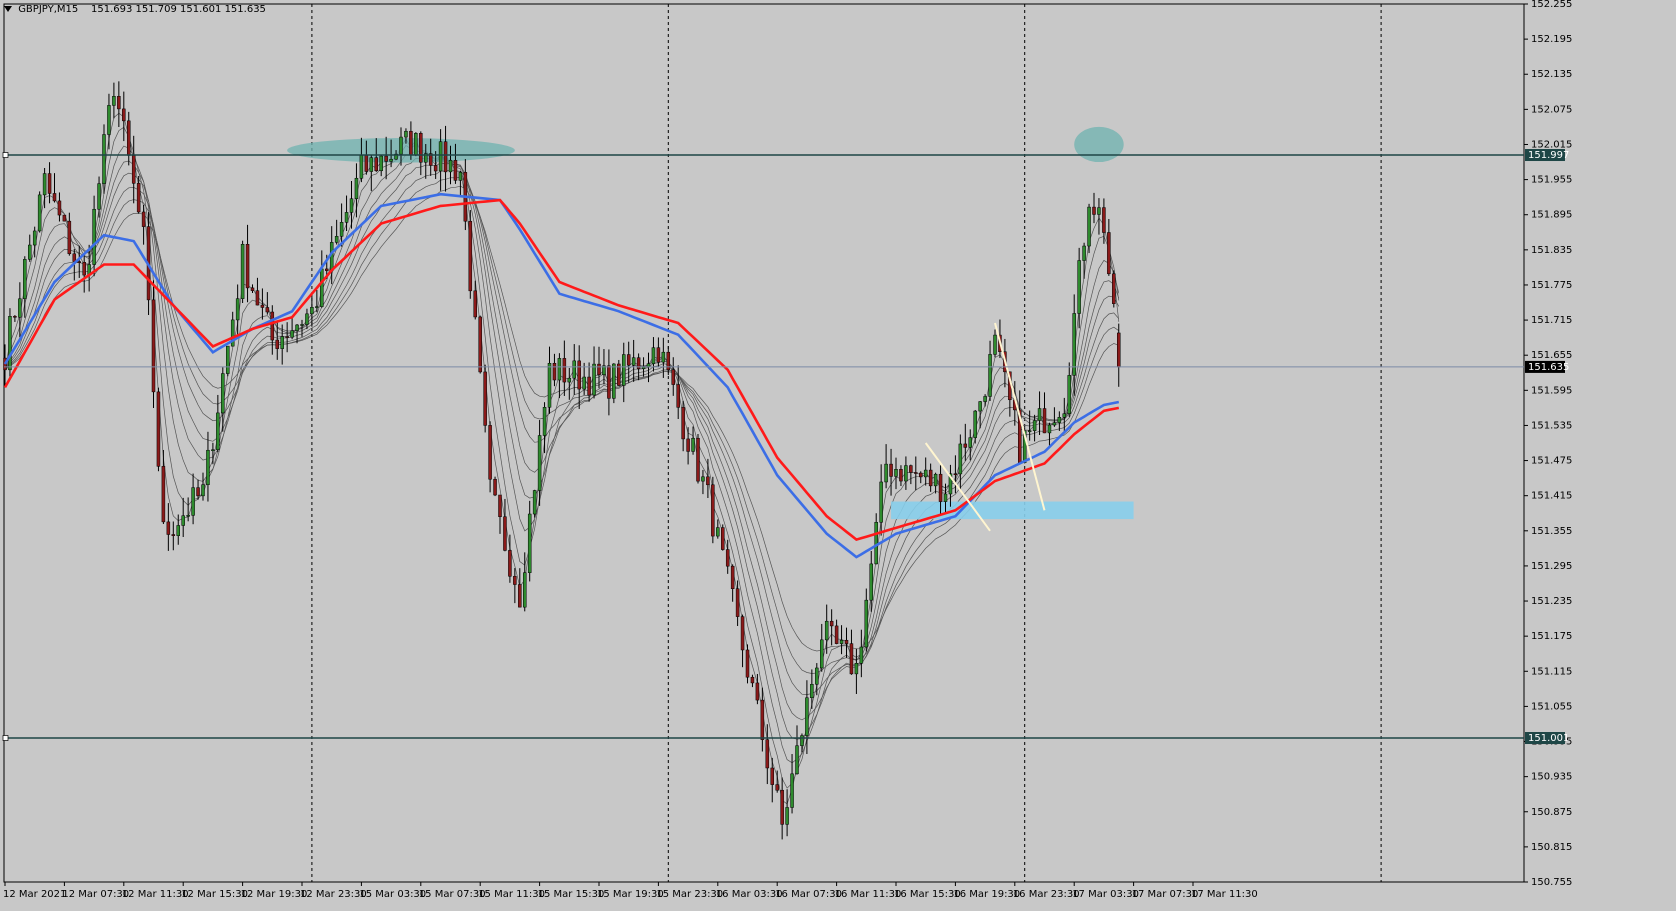  Describe the element at coordinates (1548, 155) in the screenshot. I see `horizontal-level-label: 151.997` at that location.